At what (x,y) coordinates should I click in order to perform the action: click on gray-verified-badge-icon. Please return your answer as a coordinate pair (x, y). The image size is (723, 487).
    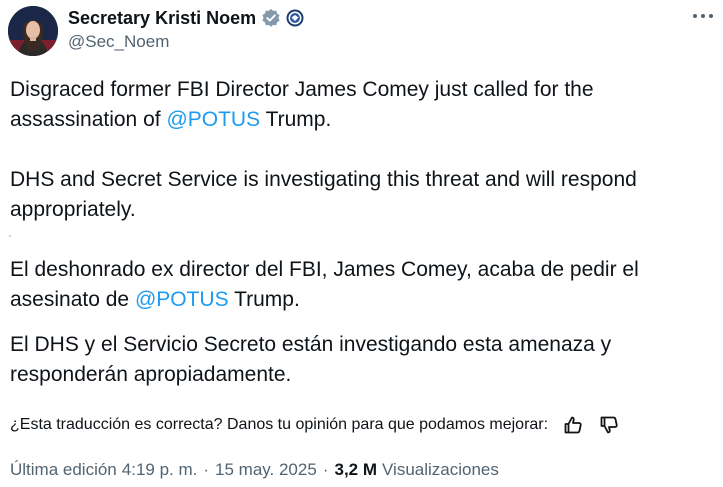
    Looking at the image, I should click on (271, 18).